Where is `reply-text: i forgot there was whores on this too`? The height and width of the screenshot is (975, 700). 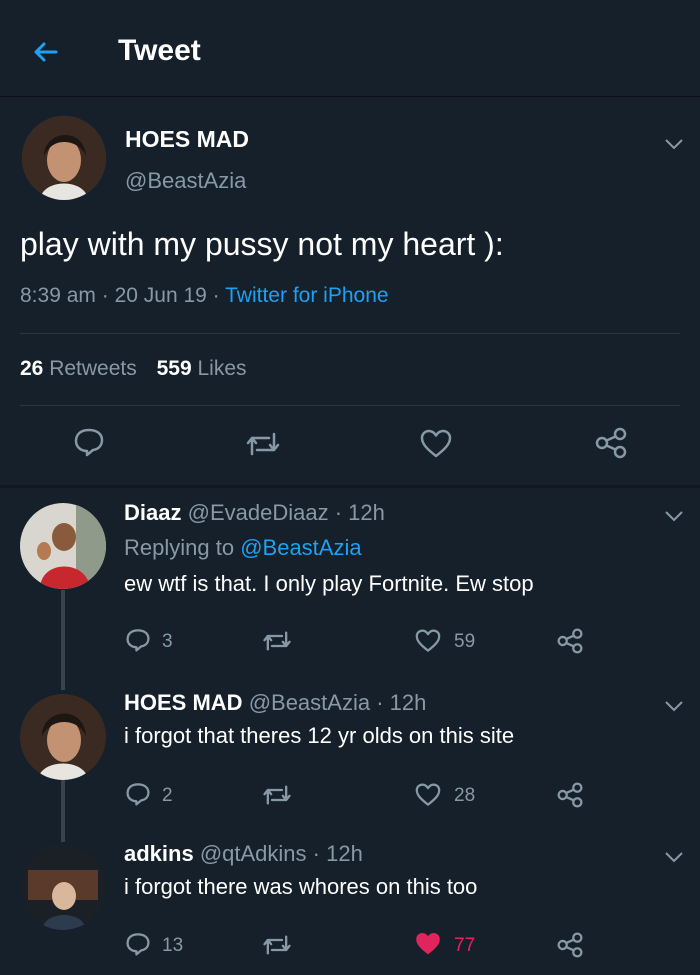
reply-text: i forgot there was whores on this too is located at coordinates (301, 886).